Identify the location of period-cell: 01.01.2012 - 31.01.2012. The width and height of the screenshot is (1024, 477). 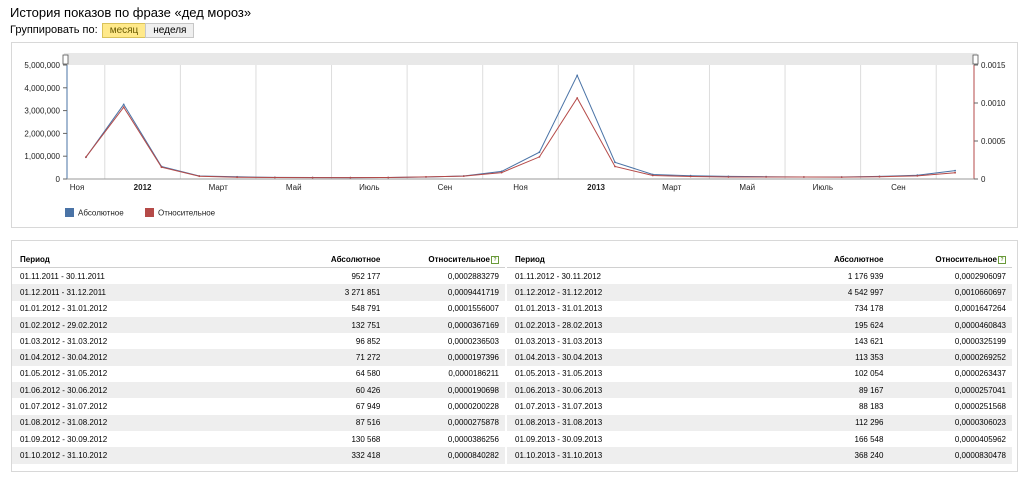
(64, 309).